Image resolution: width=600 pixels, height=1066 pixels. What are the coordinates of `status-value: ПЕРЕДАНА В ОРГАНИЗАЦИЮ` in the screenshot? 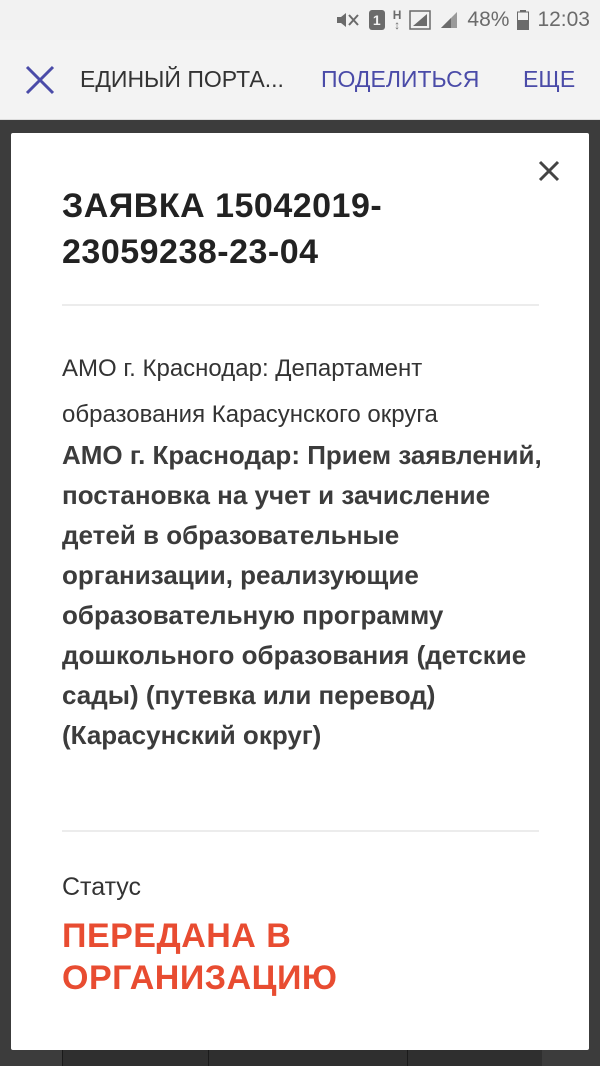 It's located at (200, 957).